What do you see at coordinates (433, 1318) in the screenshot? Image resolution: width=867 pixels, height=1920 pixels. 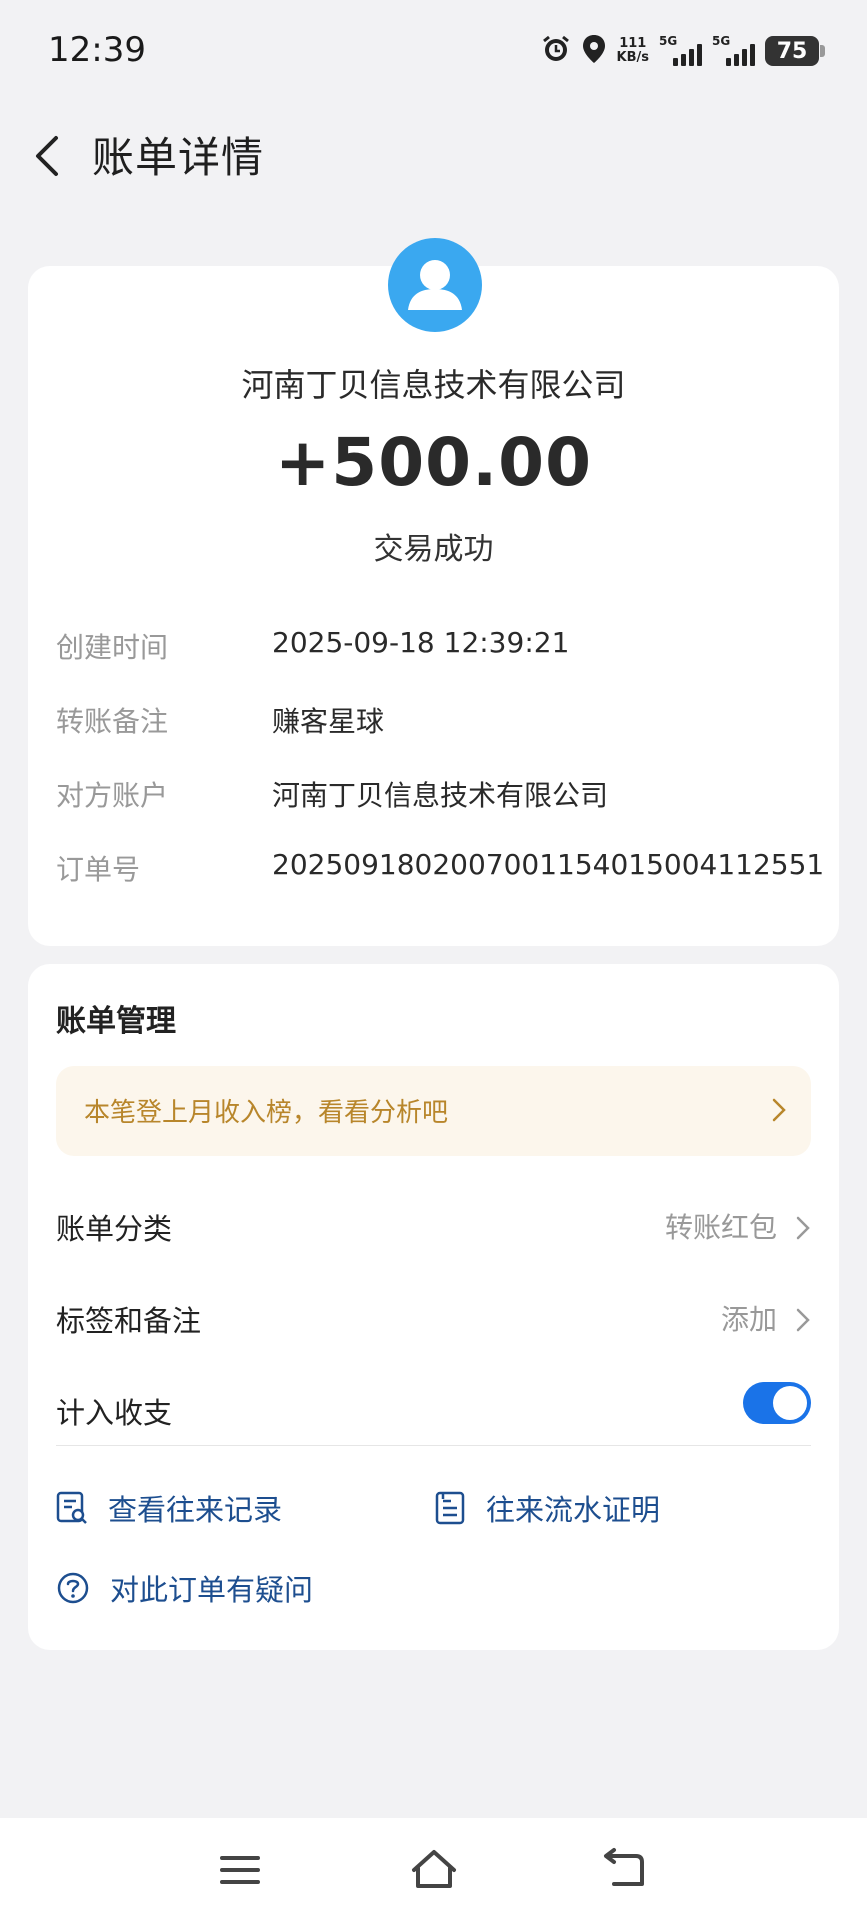 I see `tags-remarks-row: 标签和备注 添加` at bounding box center [433, 1318].